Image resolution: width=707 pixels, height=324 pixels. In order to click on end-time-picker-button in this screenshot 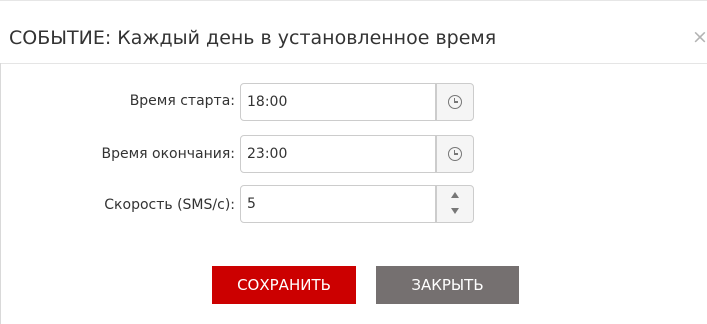, I will do `click(455, 154)`.